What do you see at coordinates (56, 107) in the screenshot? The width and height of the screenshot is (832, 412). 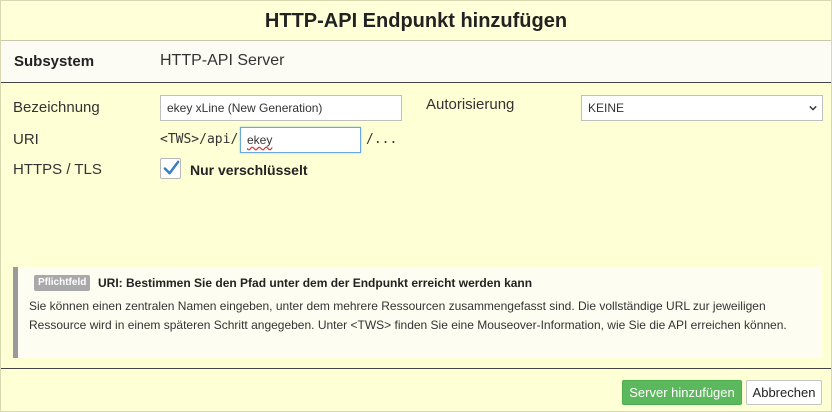 I see `bezeichnung-label: Bezeichnung` at bounding box center [56, 107].